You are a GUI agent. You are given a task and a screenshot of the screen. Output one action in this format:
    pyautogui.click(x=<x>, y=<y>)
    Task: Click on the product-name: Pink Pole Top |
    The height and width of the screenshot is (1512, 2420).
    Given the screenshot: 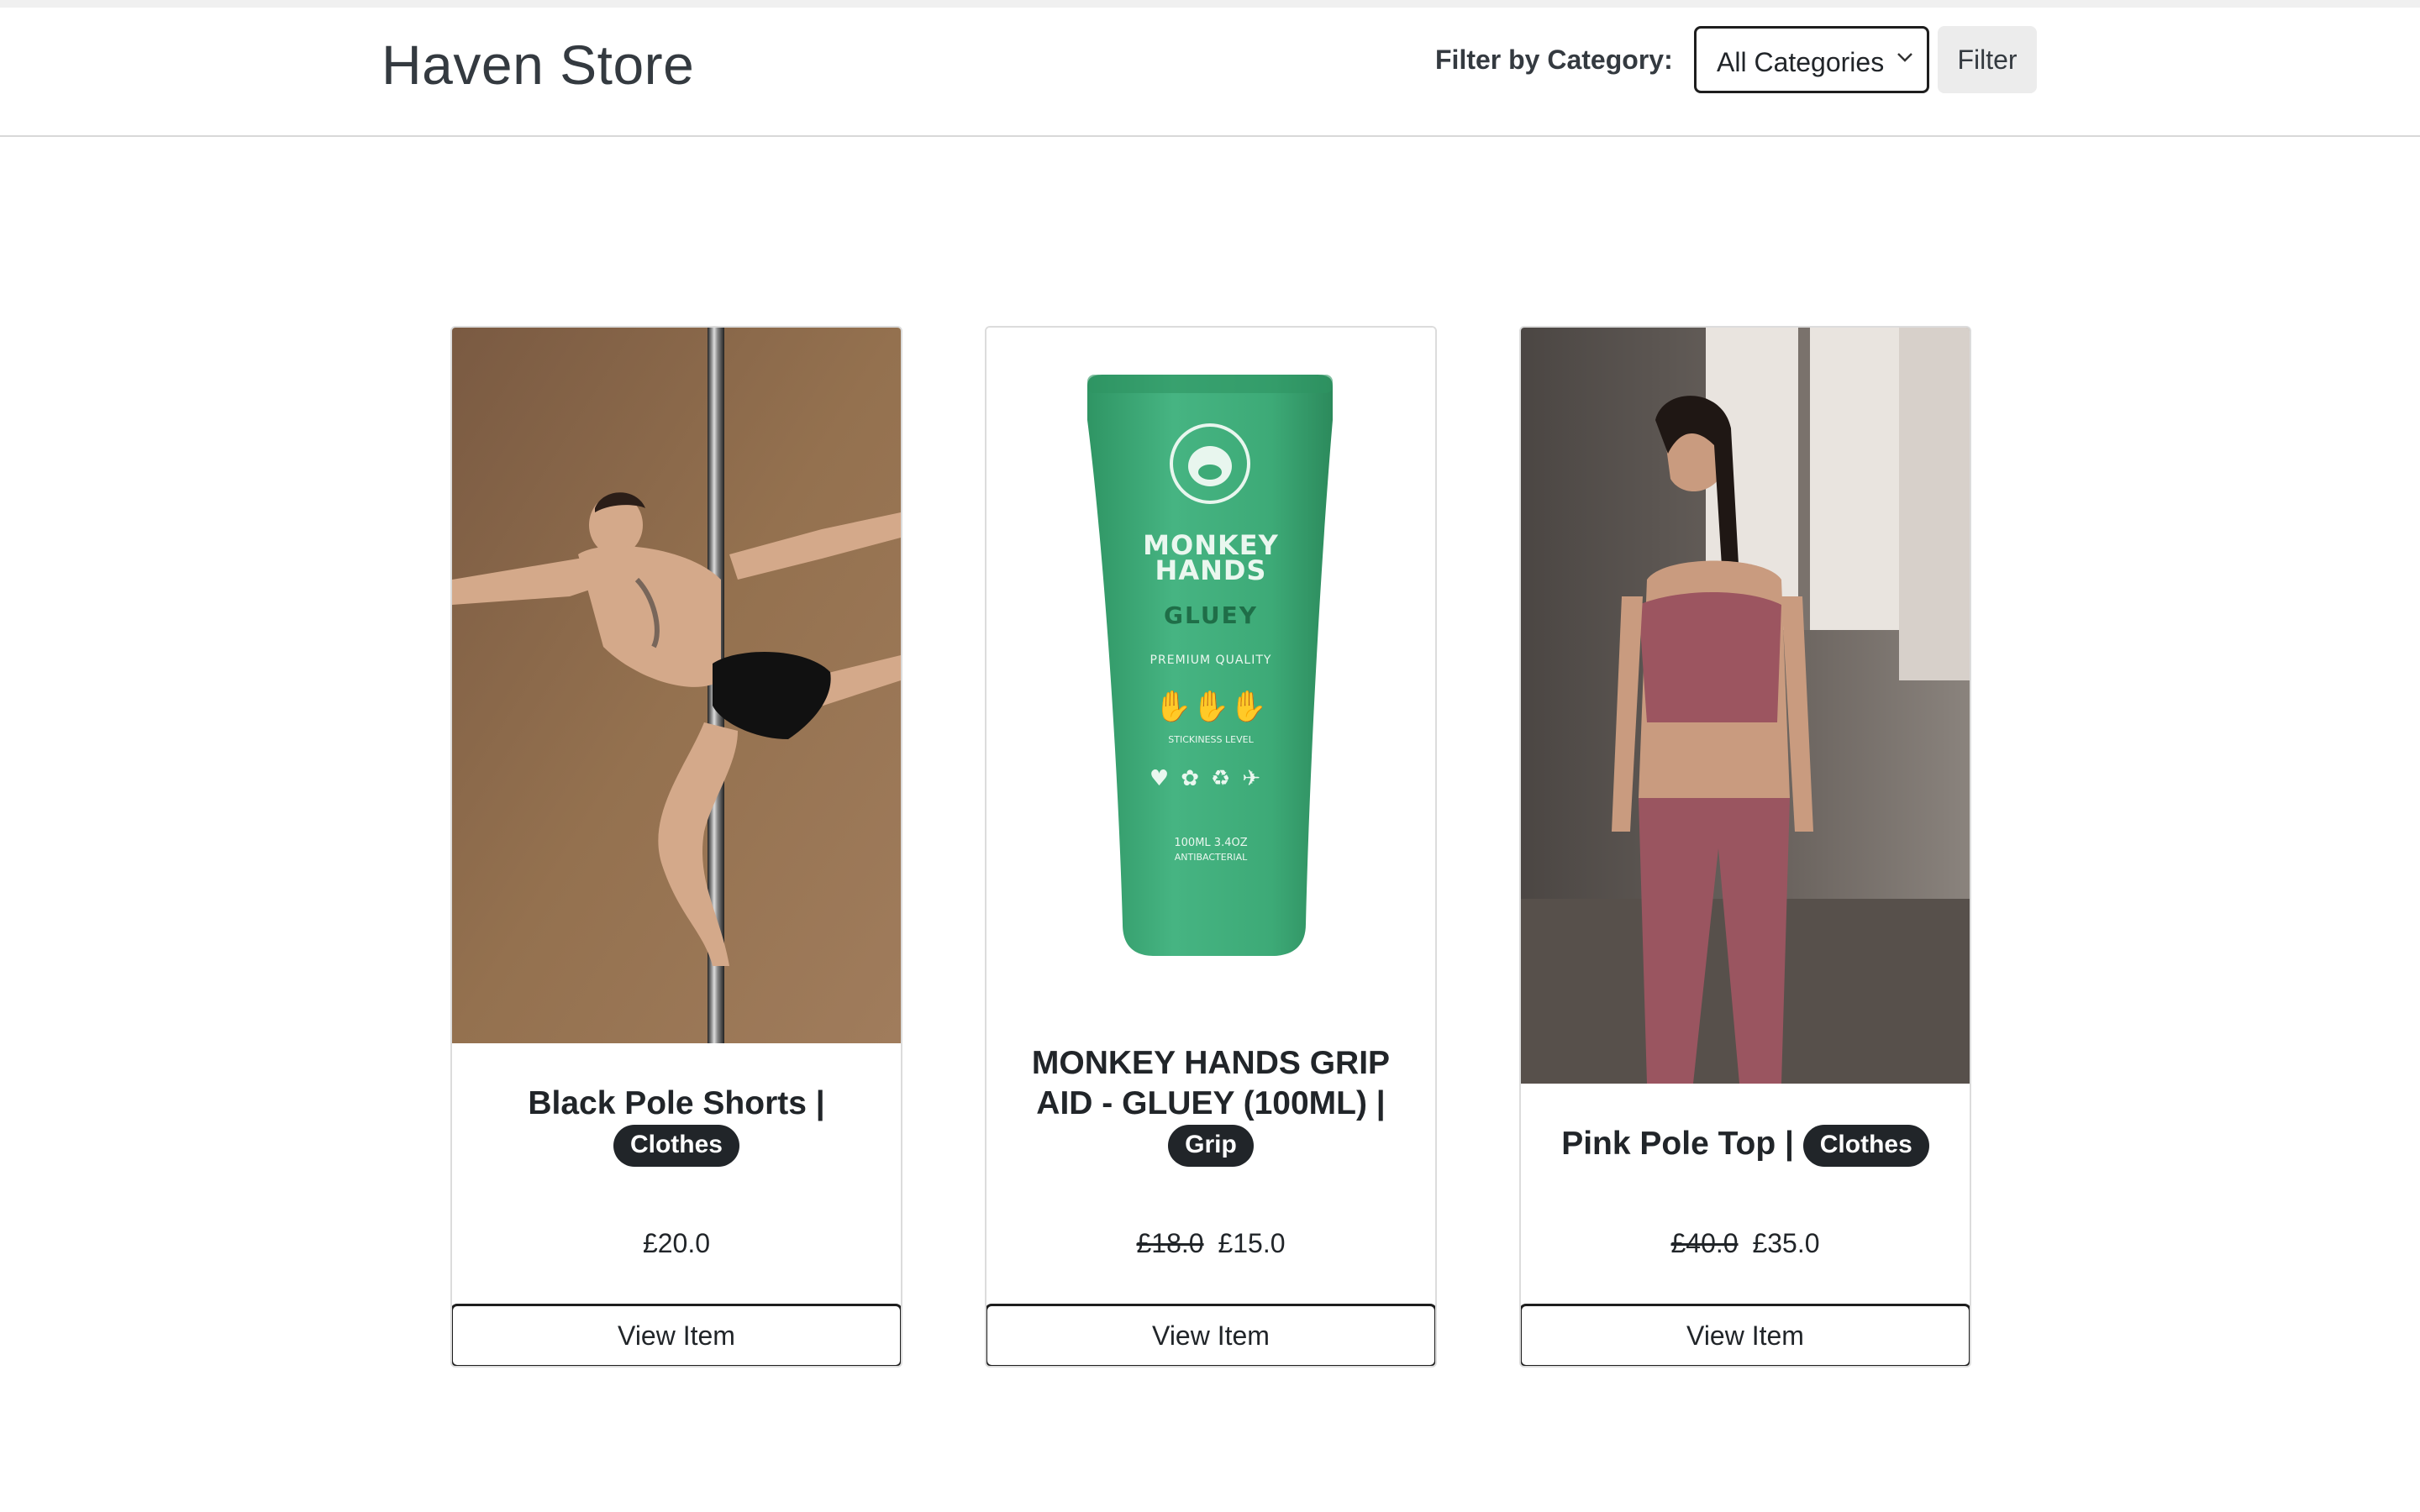 What is the action you would take?
    pyautogui.click(x=1678, y=1144)
    